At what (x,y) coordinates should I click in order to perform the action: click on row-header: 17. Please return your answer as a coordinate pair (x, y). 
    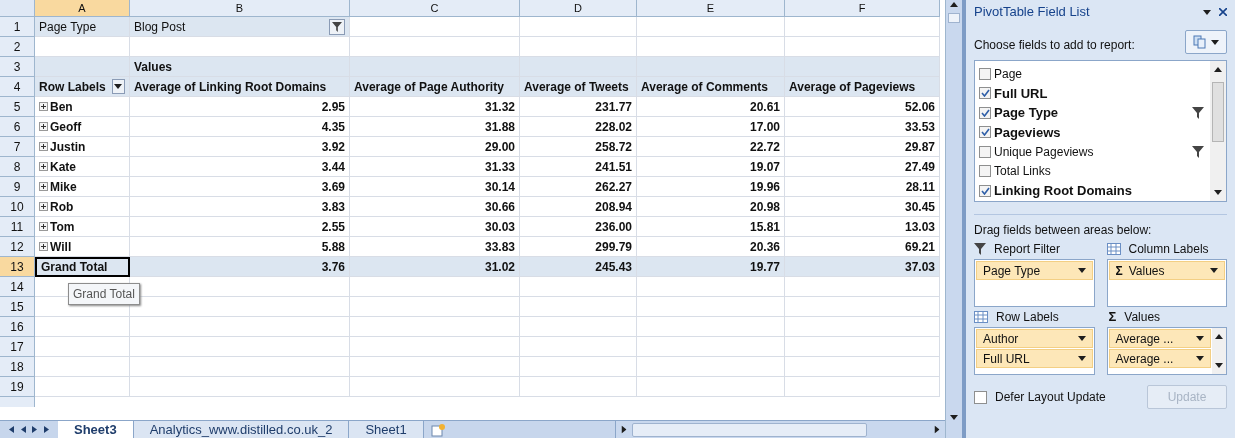
    Looking at the image, I should click on (17, 347).